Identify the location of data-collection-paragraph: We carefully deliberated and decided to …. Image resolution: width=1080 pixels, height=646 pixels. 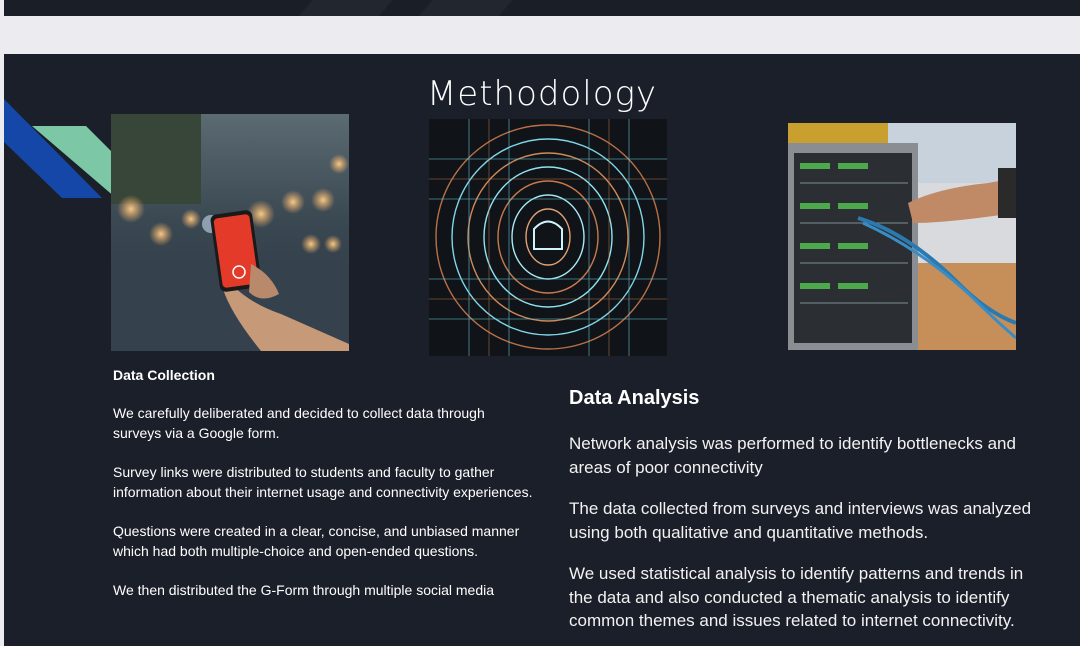
(299, 423).